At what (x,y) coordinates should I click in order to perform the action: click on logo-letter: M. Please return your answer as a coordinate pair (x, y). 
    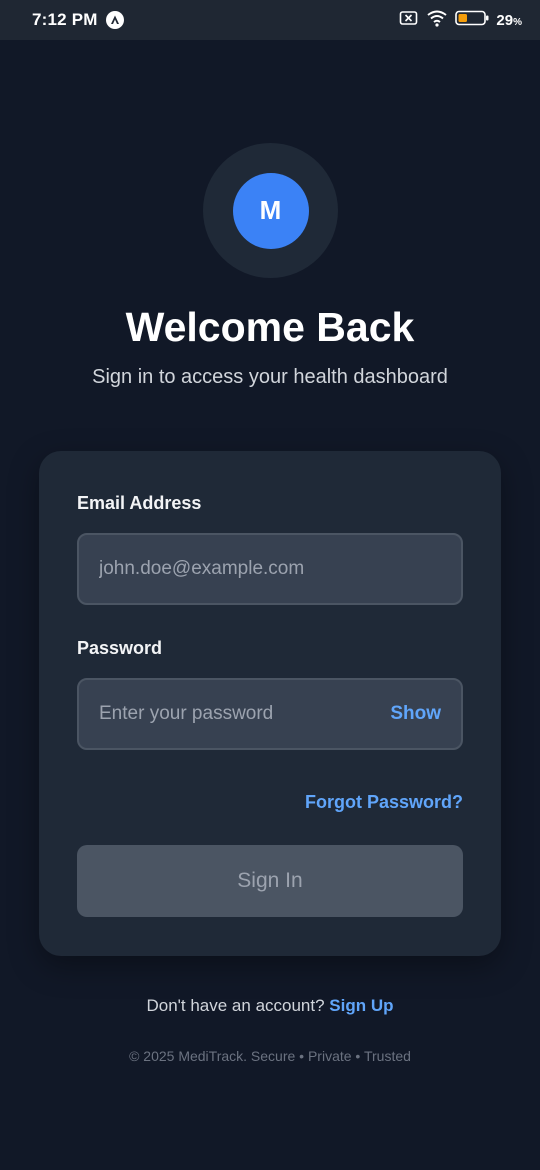
    Looking at the image, I should click on (270, 210).